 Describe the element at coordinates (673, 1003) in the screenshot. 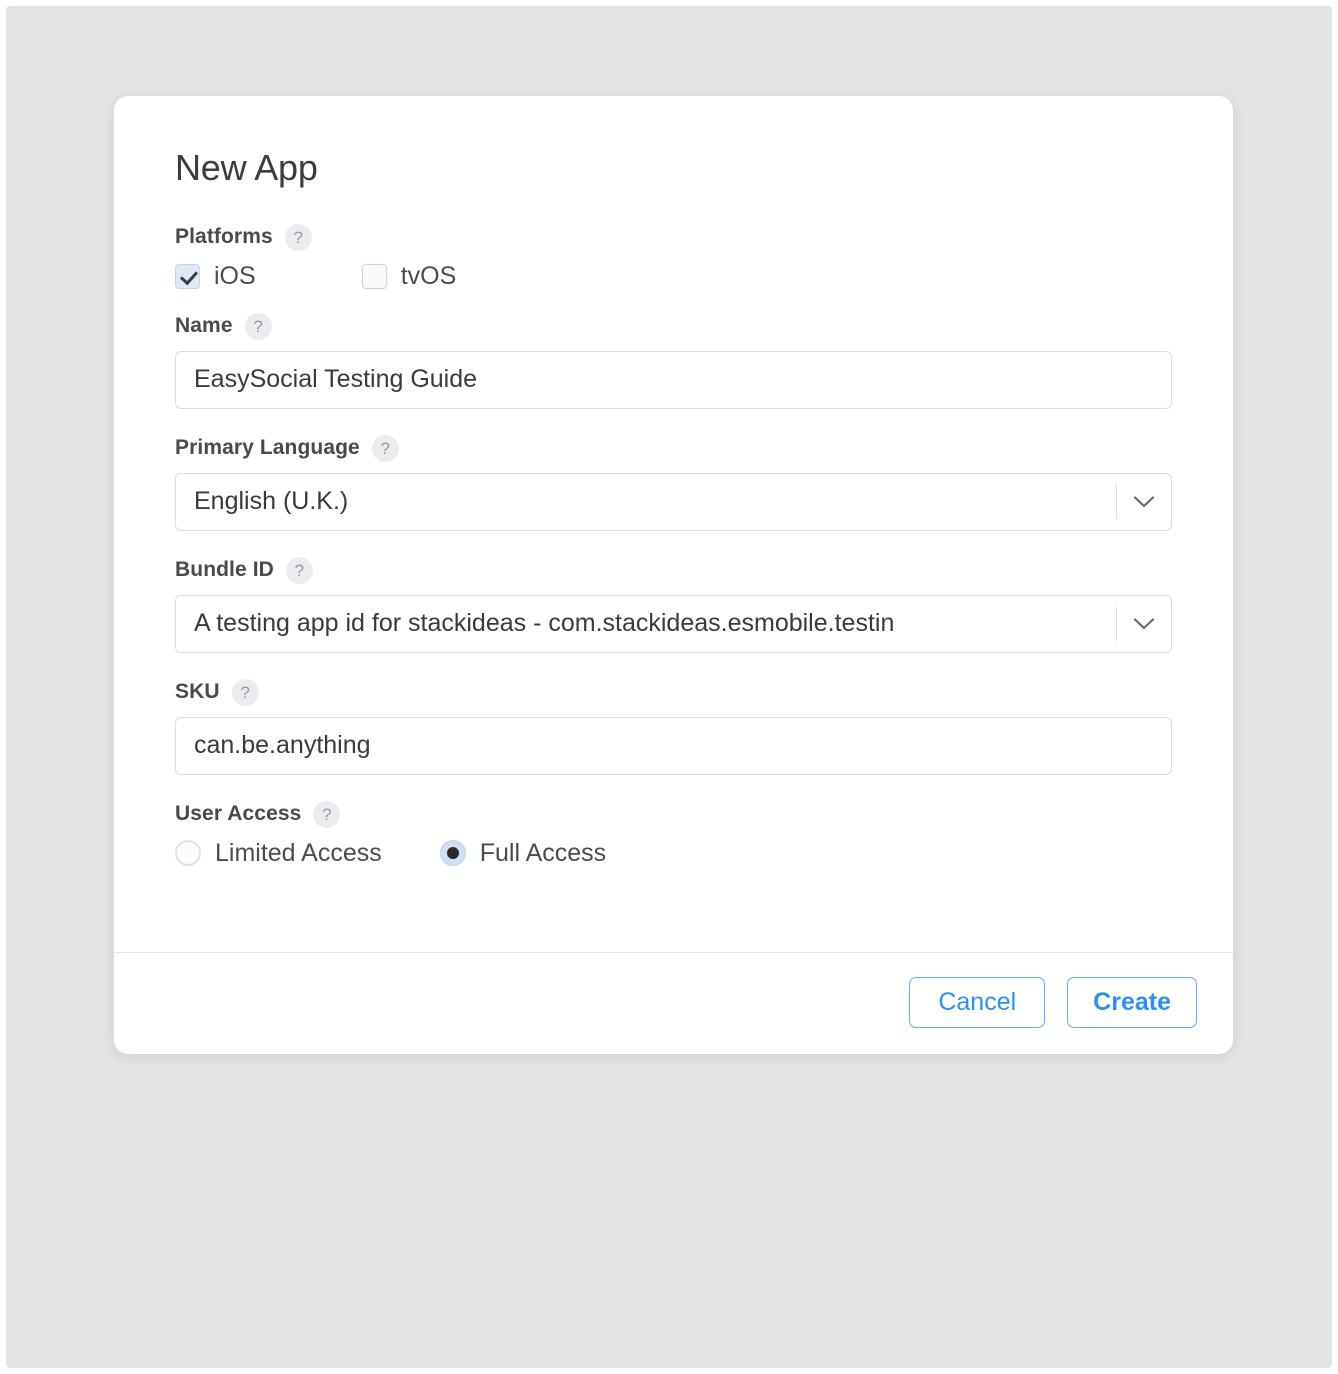

I see `dialog-footer: Cancel Create` at that location.